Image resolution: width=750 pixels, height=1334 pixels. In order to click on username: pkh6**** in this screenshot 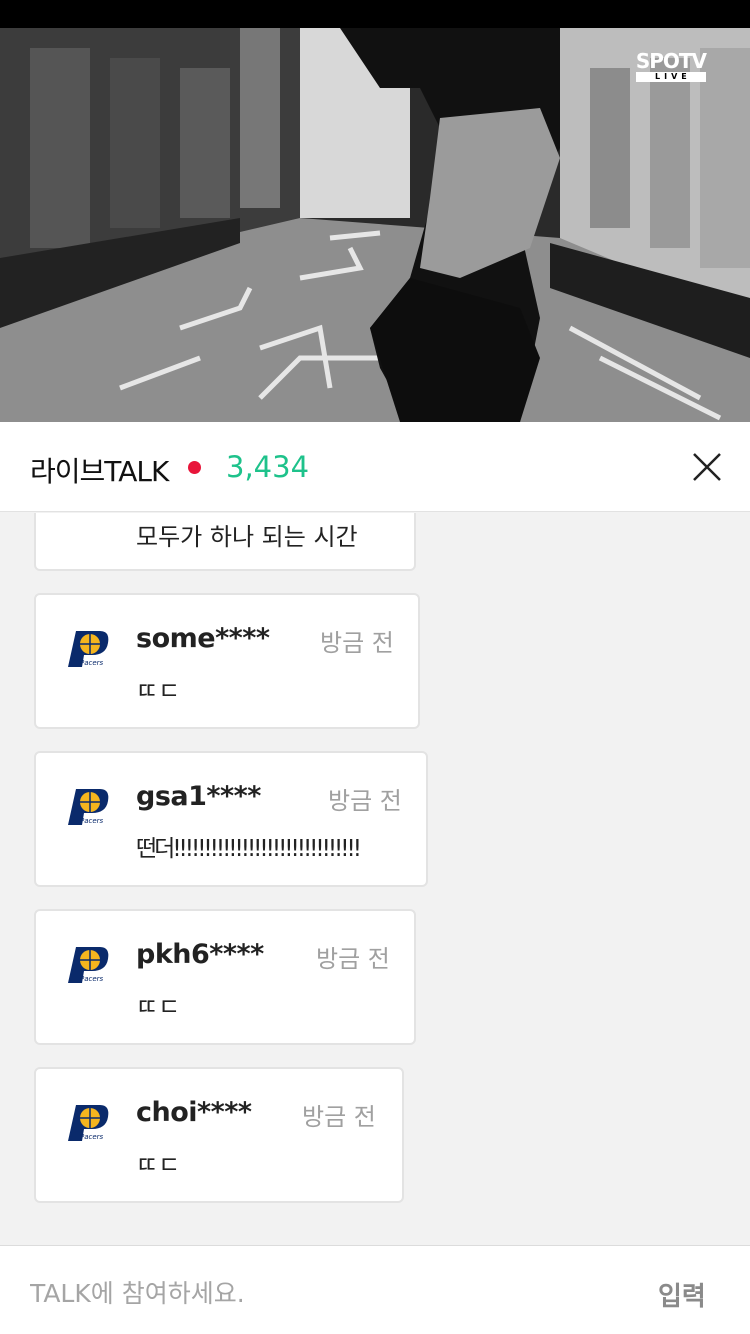, I will do `click(200, 954)`.